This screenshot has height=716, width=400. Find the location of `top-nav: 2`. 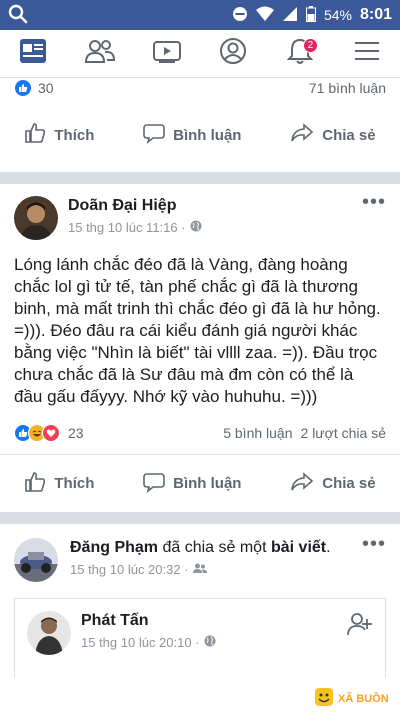

top-nav: 2 is located at coordinates (200, 54).